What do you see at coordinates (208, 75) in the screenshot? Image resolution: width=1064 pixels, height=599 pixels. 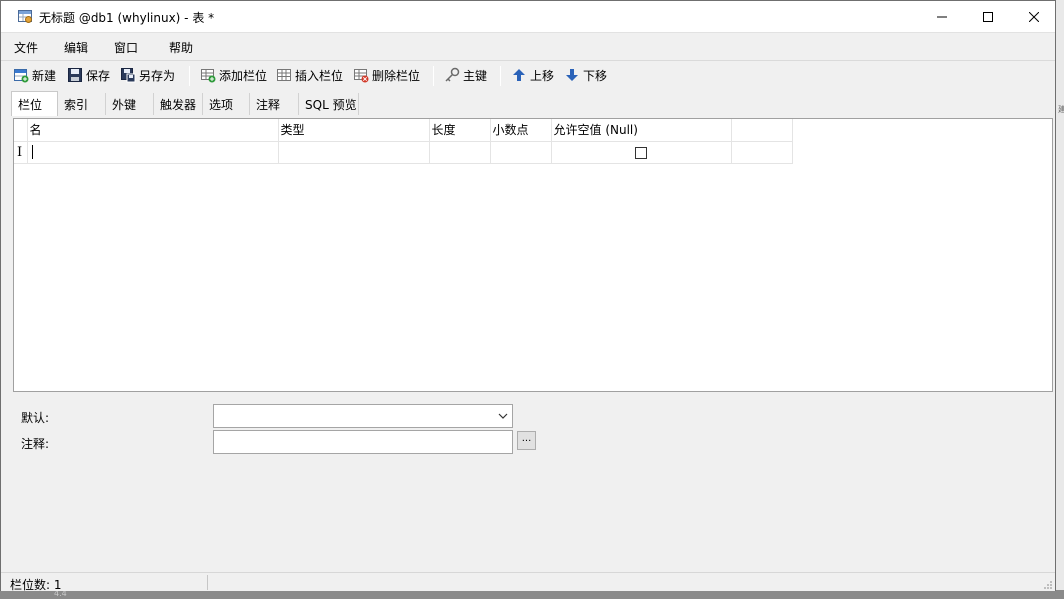 I see `add-column-icon` at bounding box center [208, 75].